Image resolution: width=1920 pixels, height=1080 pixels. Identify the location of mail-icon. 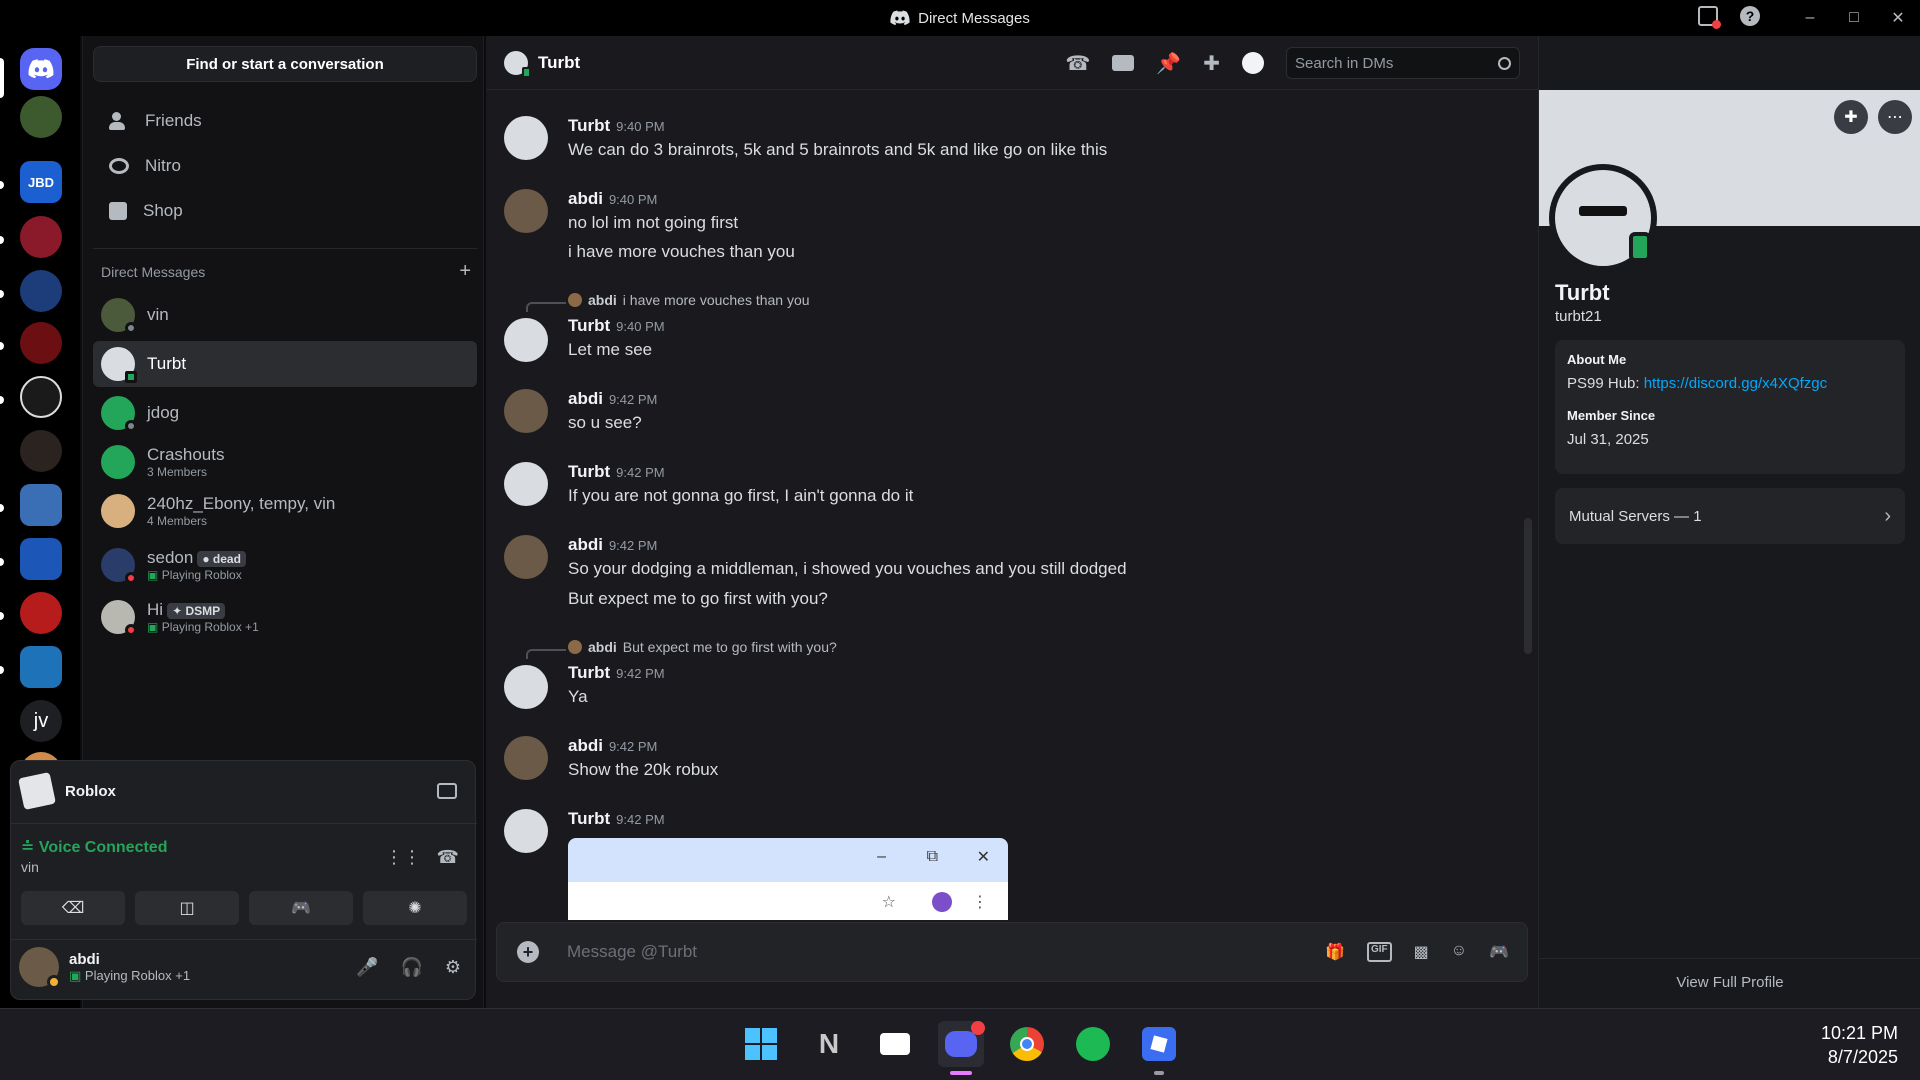
(895, 1044).